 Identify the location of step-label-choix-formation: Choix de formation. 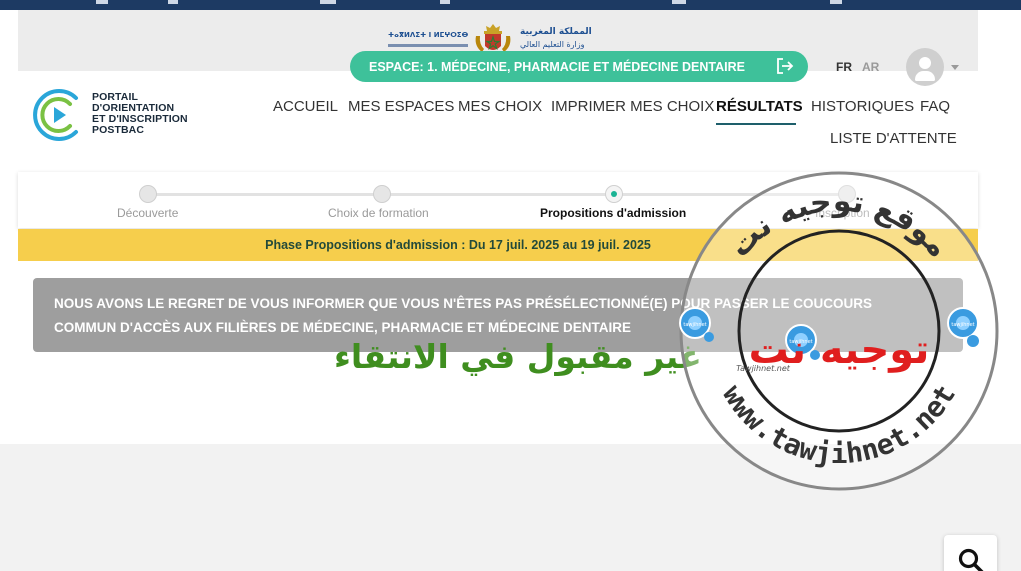
(378, 213).